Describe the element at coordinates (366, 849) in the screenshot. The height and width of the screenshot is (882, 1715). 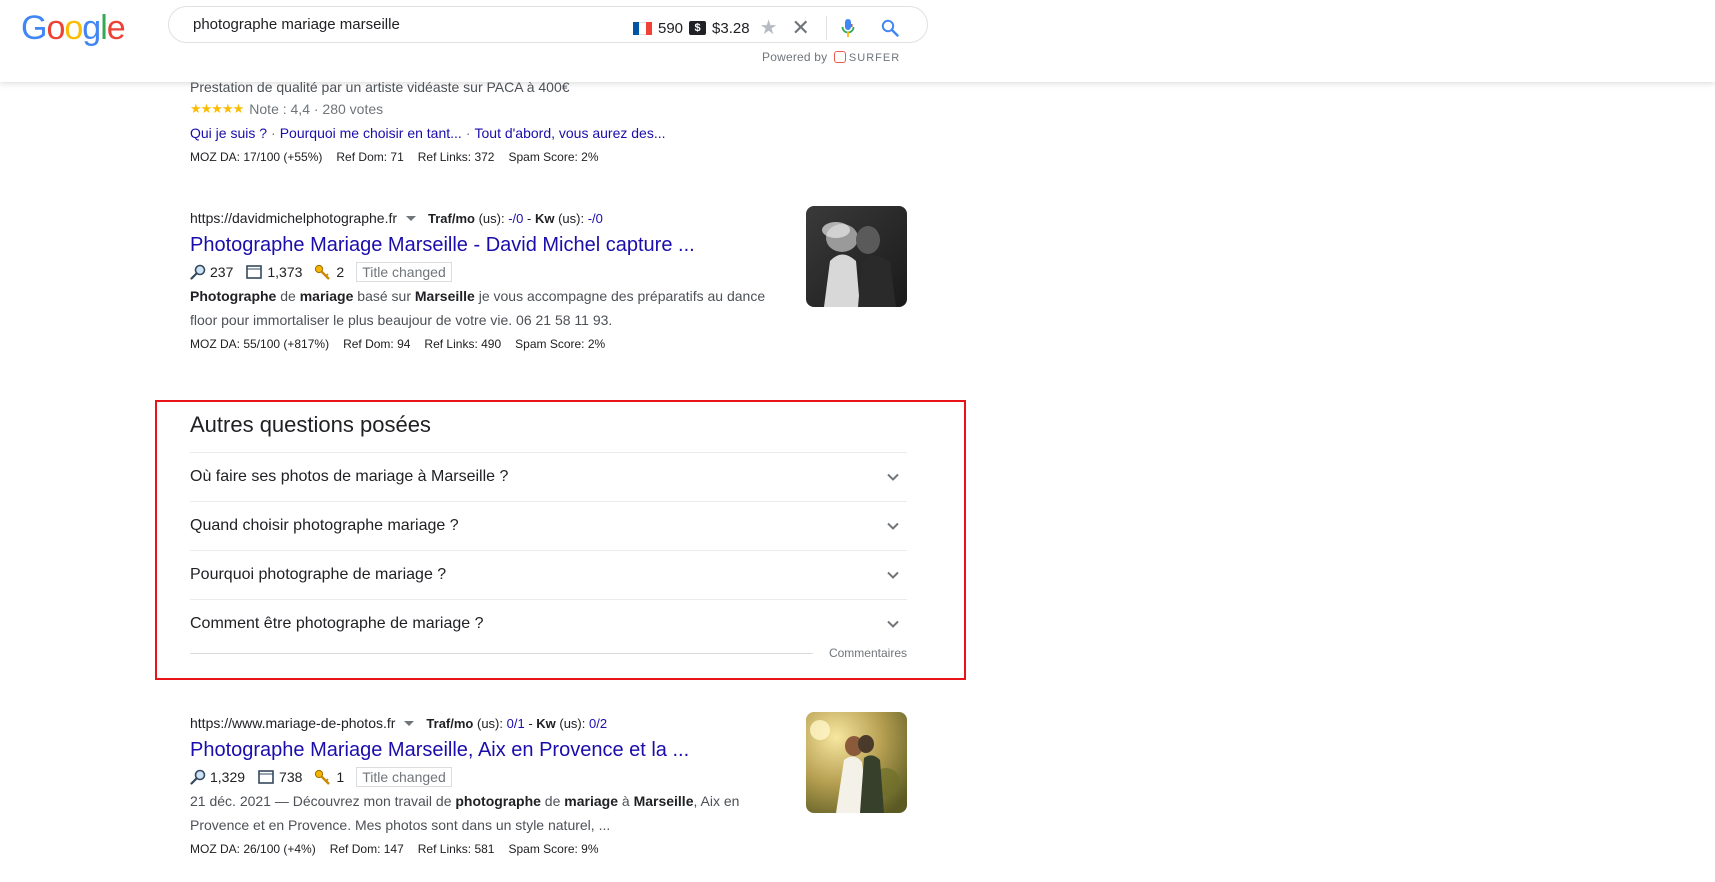
I see `ref-dom: Ref Dom: 147` at that location.